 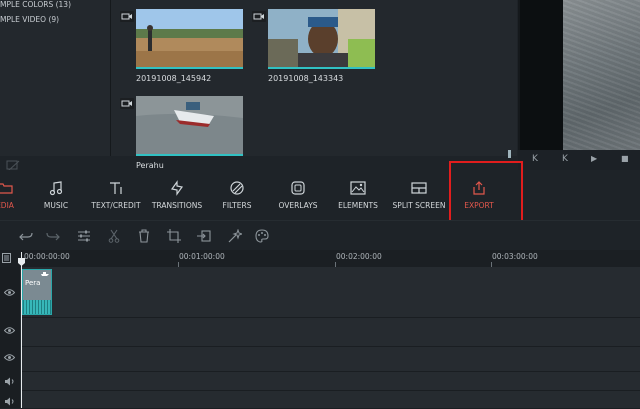 I want to click on disabled-monitor-icon, so click(x=13, y=164).